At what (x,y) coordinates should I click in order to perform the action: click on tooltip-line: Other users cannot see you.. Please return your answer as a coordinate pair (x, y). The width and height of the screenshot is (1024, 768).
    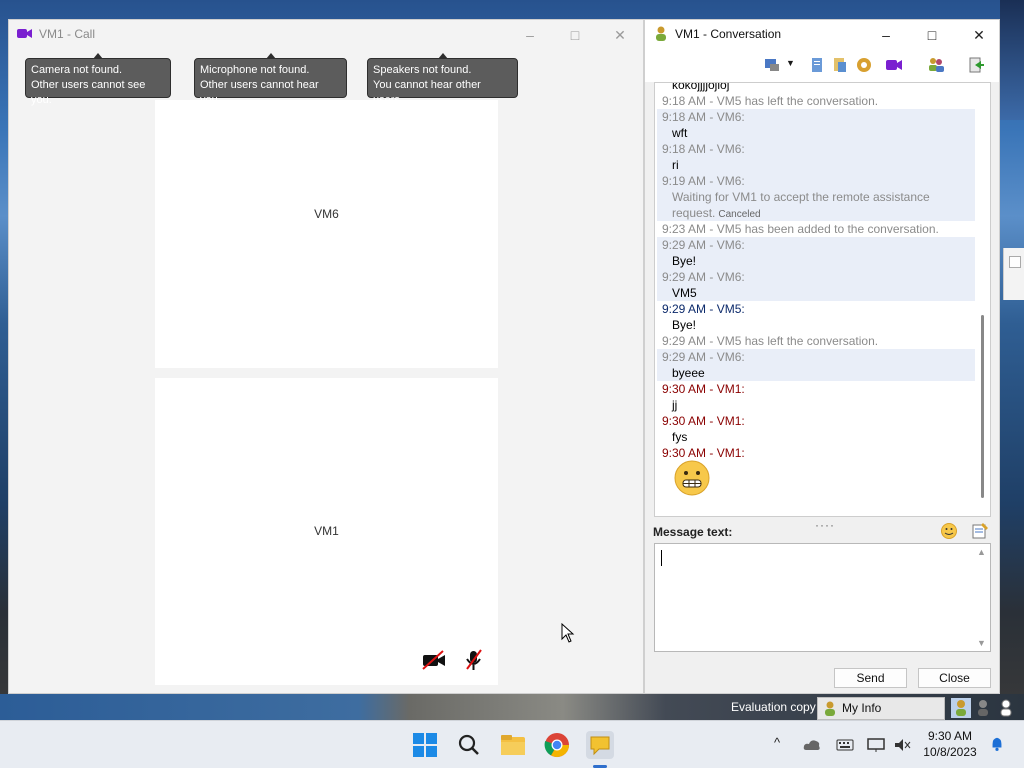
    Looking at the image, I should click on (88, 92).